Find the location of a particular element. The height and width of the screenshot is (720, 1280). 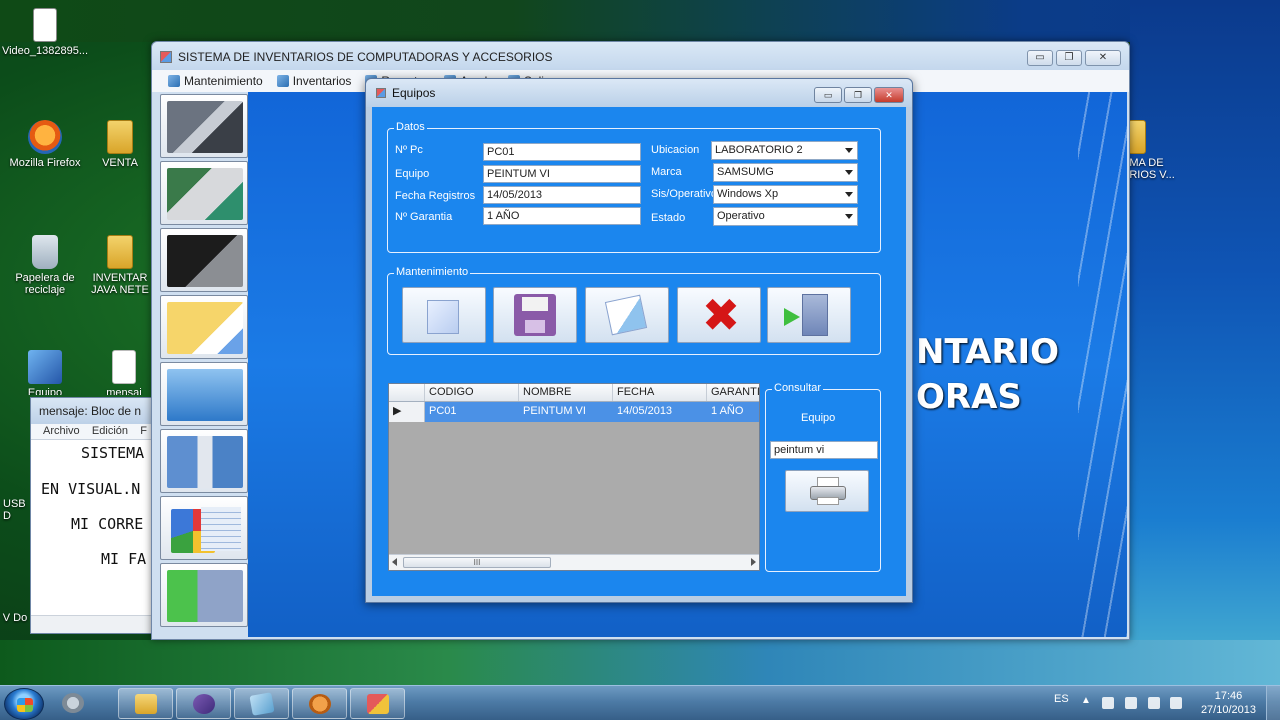

taskbar-vlc is located at coordinates (319, 703).